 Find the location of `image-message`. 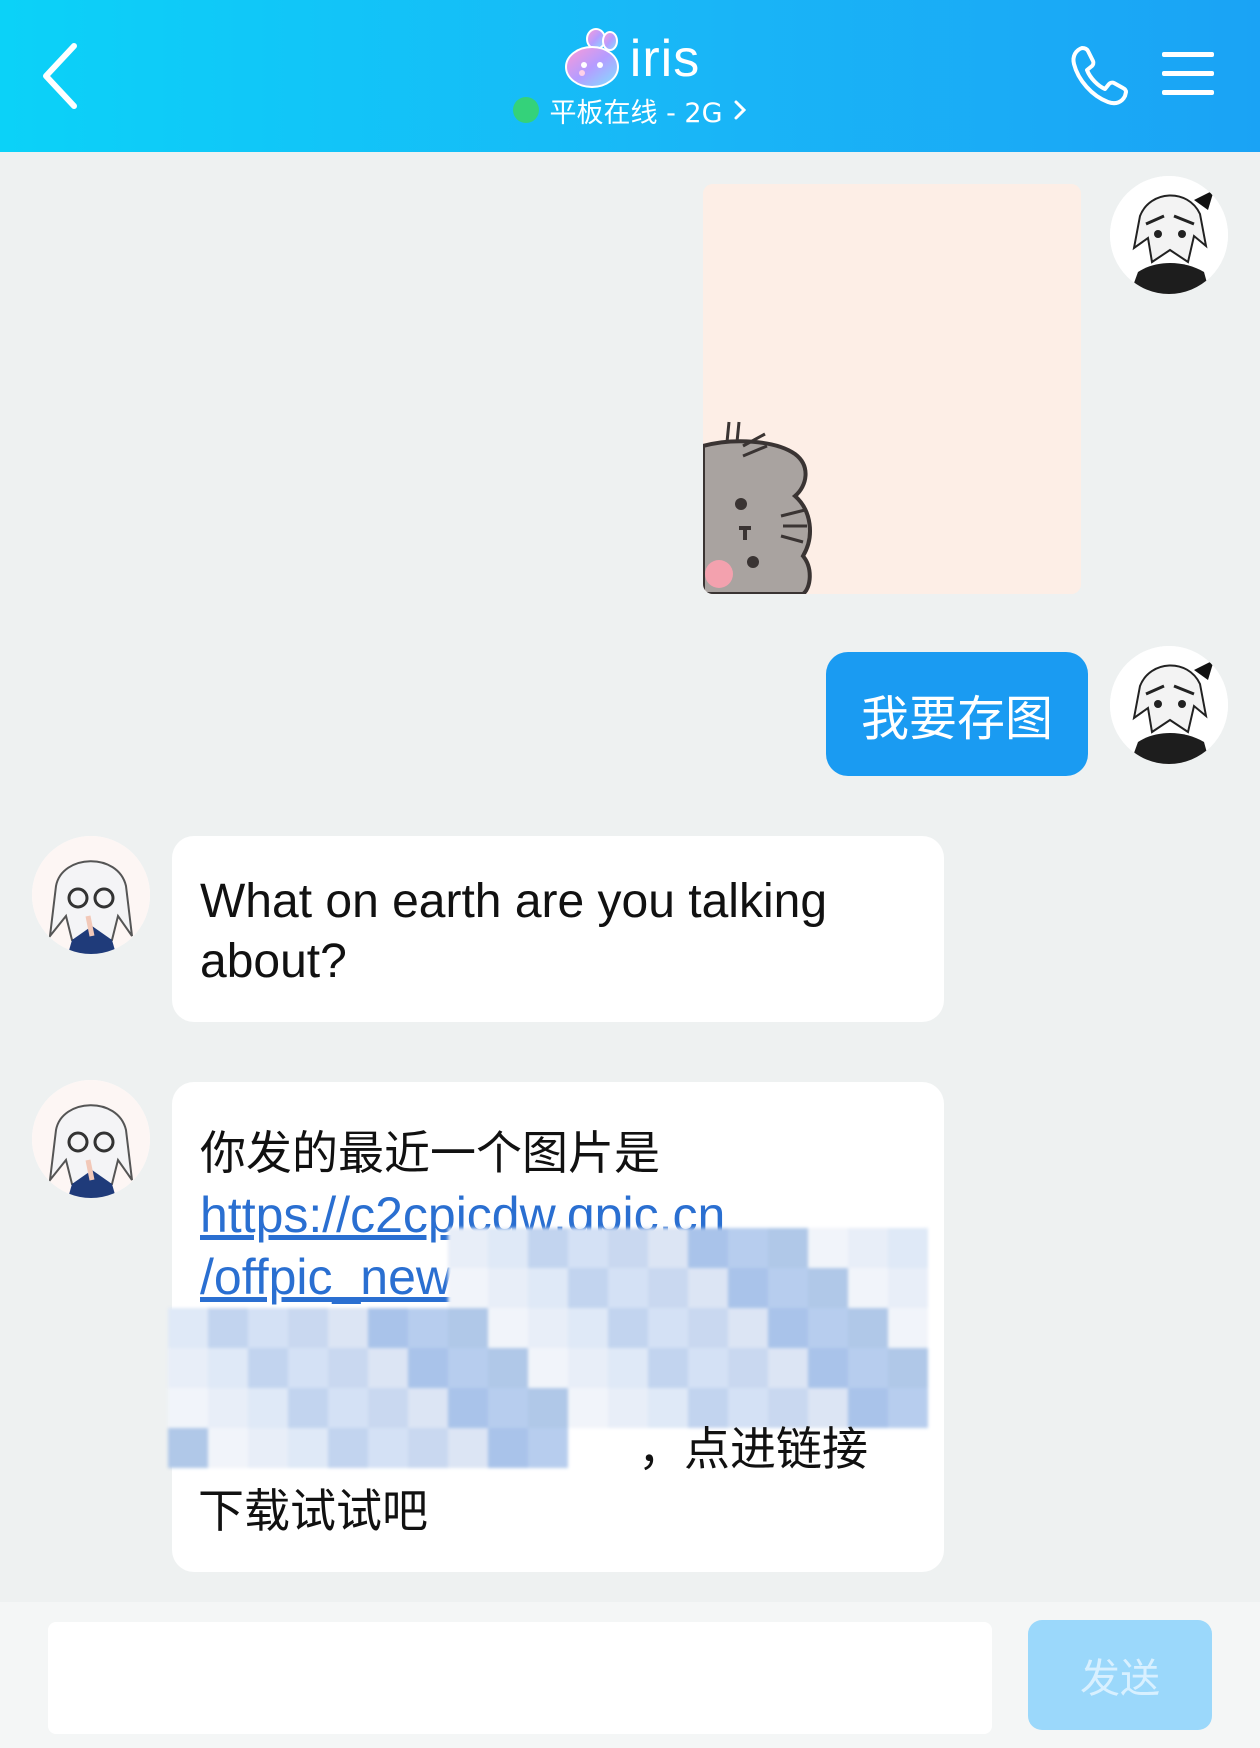

image-message is located at coordinates (892, 389).